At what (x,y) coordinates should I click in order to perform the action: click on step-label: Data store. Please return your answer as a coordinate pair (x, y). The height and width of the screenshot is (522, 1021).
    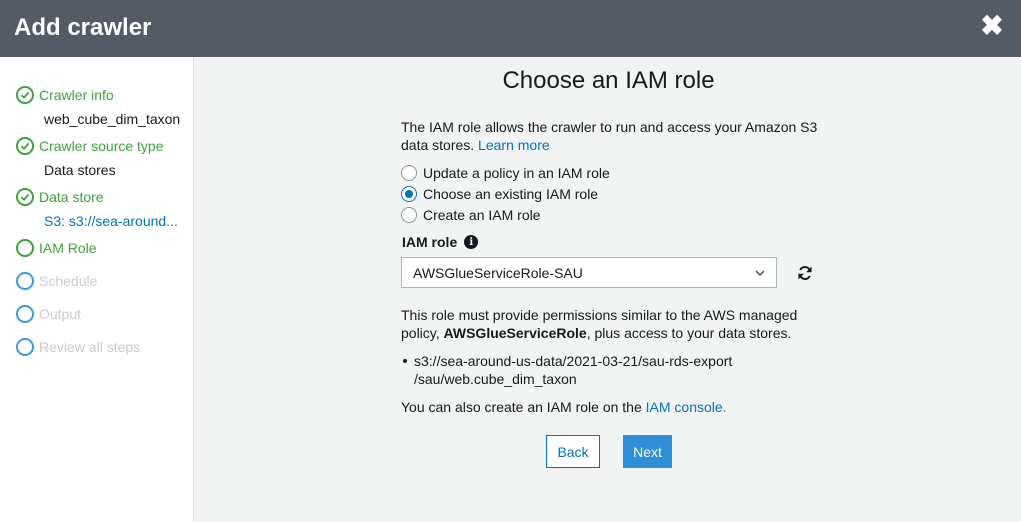
    Looking at the image, I should click on (71, 197).